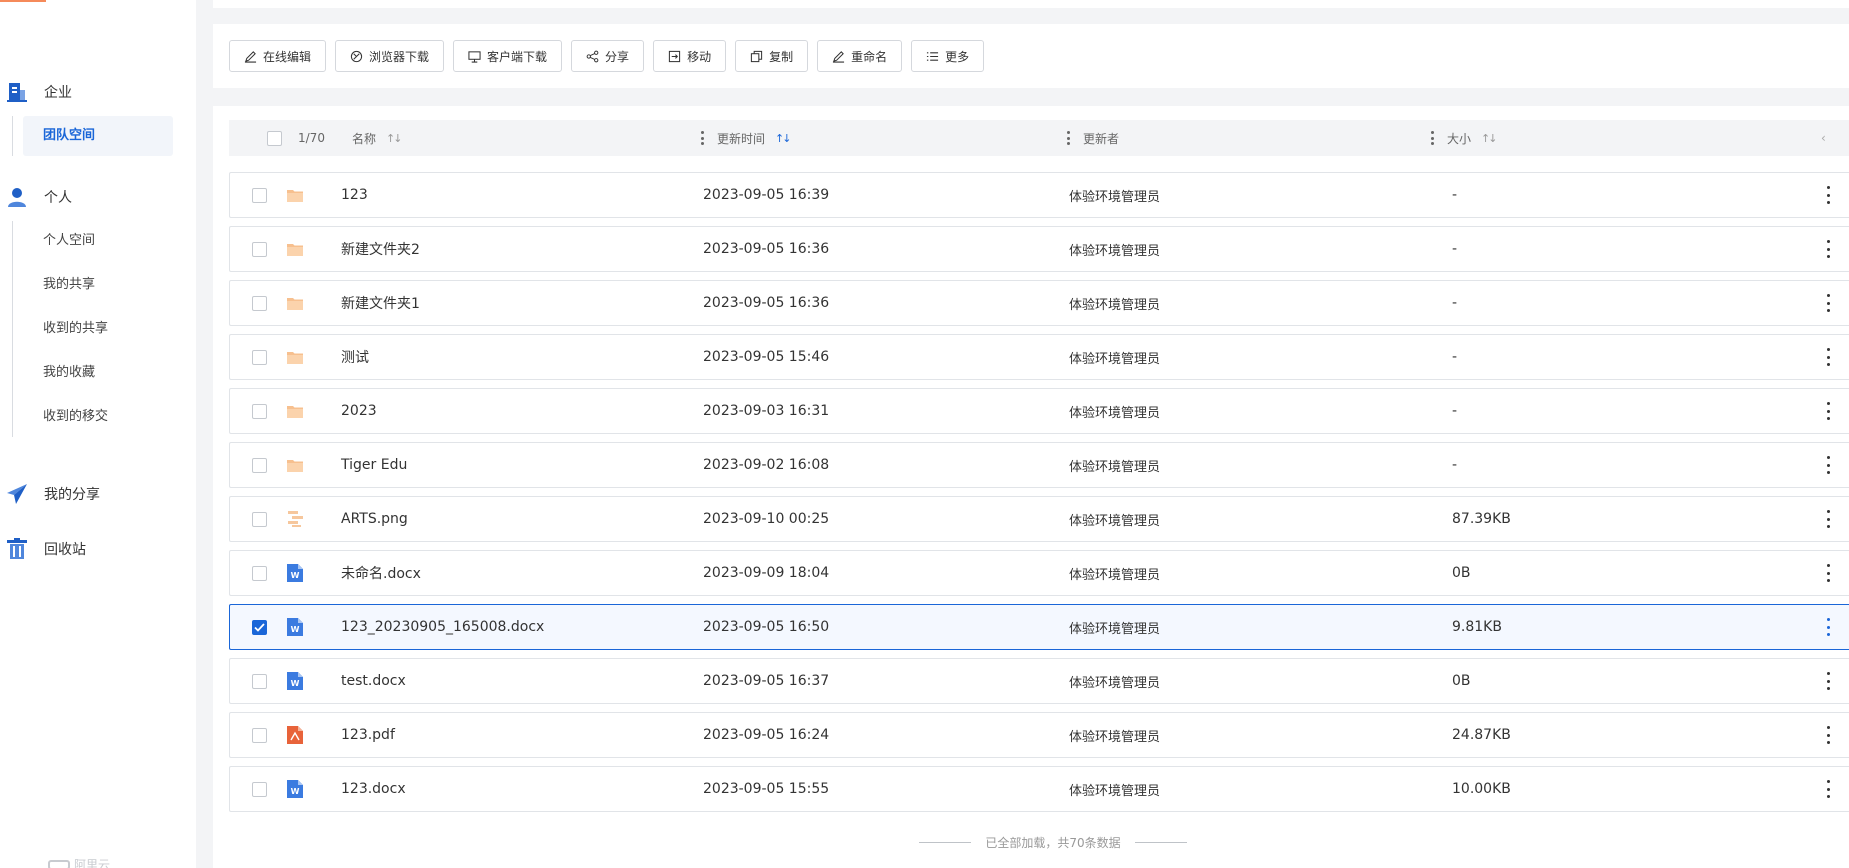  I want to click on file-name: 测试, so click(355, 357).